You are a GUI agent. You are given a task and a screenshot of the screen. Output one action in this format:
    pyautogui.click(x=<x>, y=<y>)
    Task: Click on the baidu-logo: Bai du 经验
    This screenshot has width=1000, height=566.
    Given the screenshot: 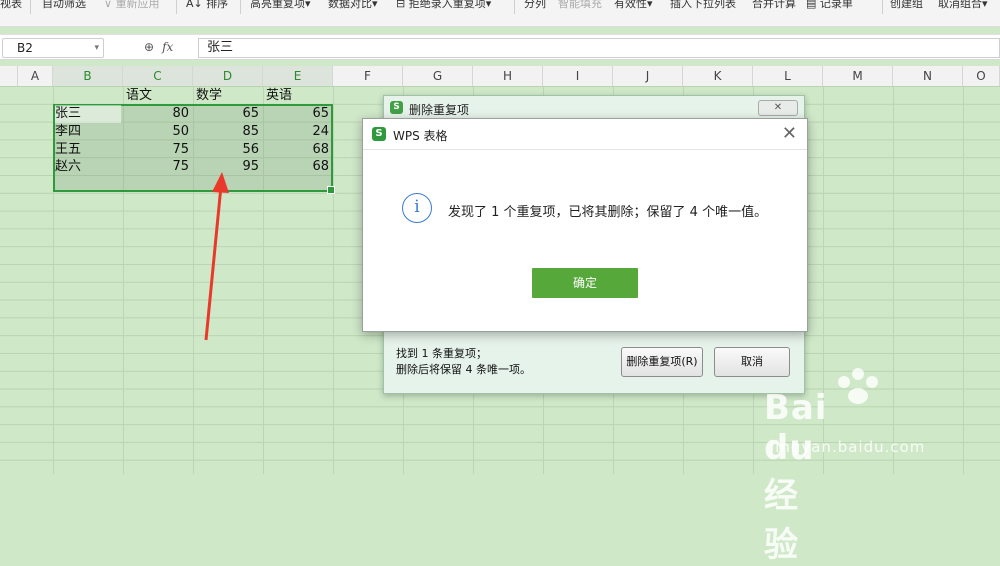 What is the action you would take?
    pyautogui.click(x=796, y=476)
    